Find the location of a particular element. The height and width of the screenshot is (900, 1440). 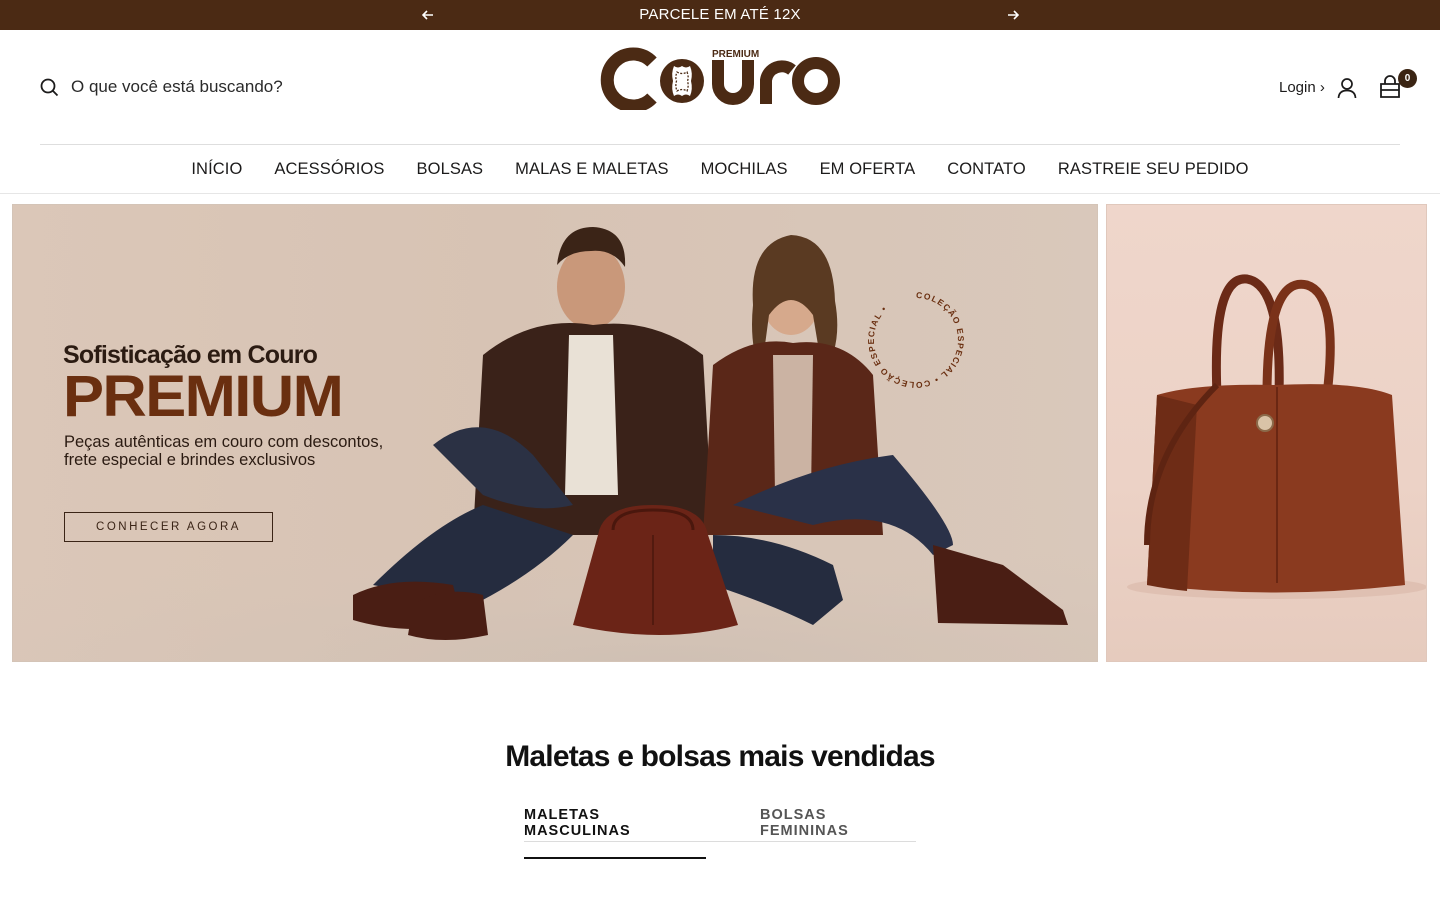

announcement-bar: PARCELE EM ATÉ 12X is located at coordinates (720, 15).